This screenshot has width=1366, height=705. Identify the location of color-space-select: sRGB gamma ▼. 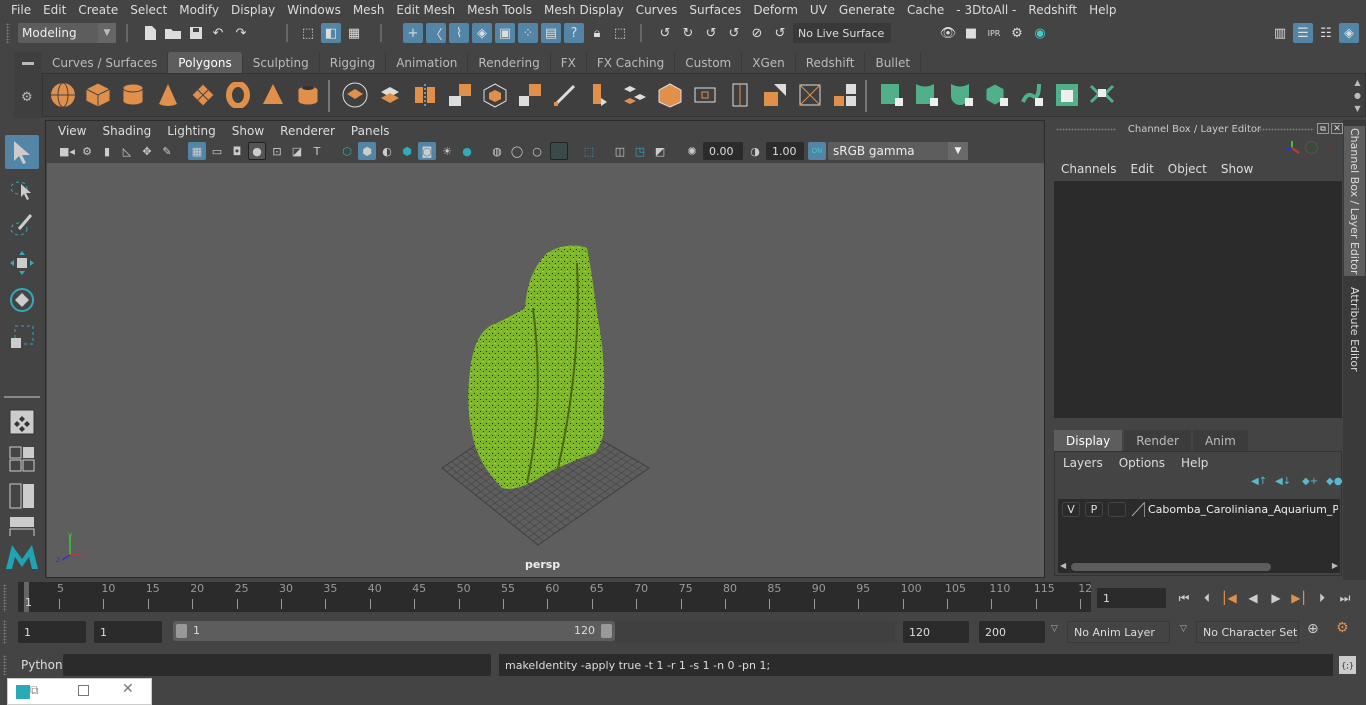
(898, 151).